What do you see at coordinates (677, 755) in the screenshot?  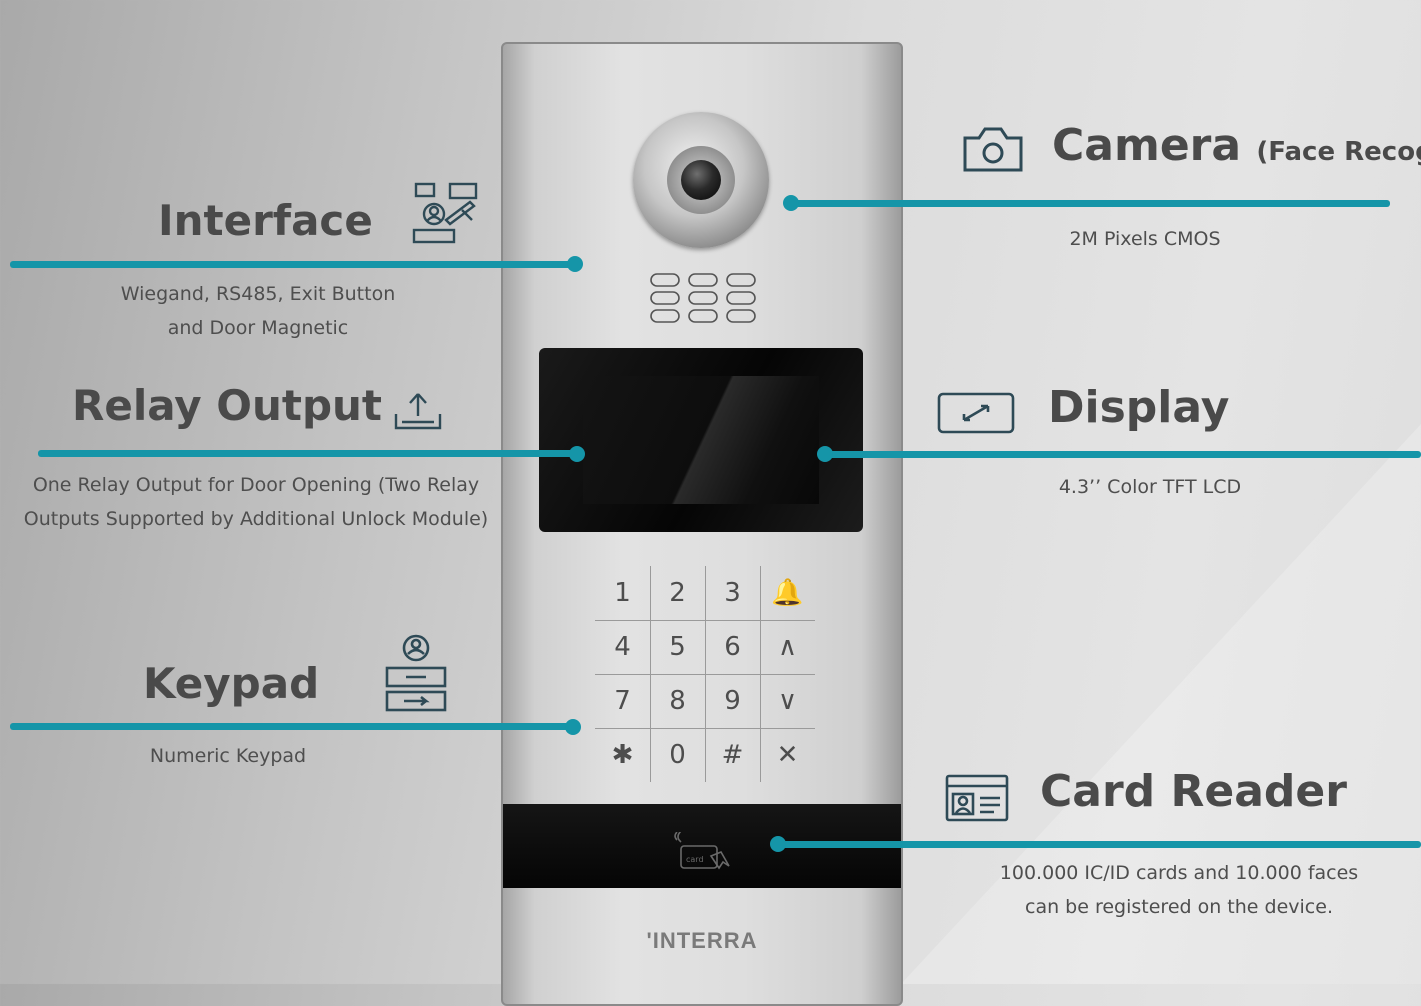 I see `keypad-key: 0` at bounding box center [677, 755].